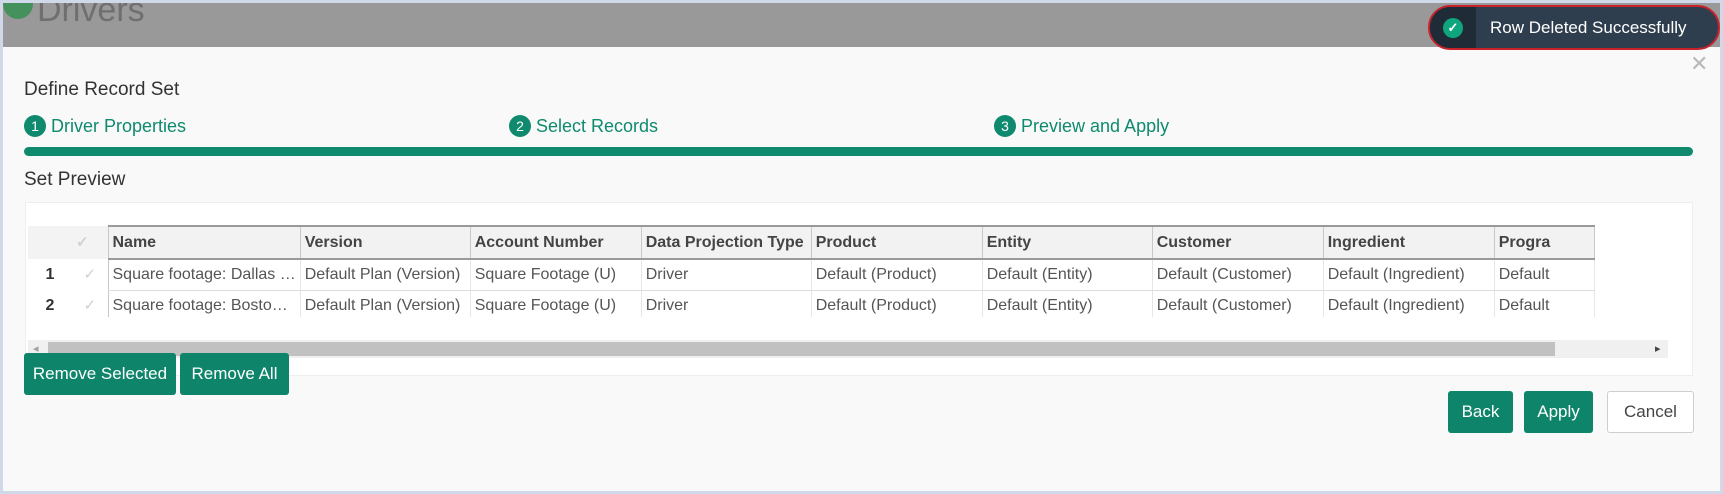 This screenshot has height=494, width=1723. I want to click on background-page-title: Drivers, so click(91, 16).